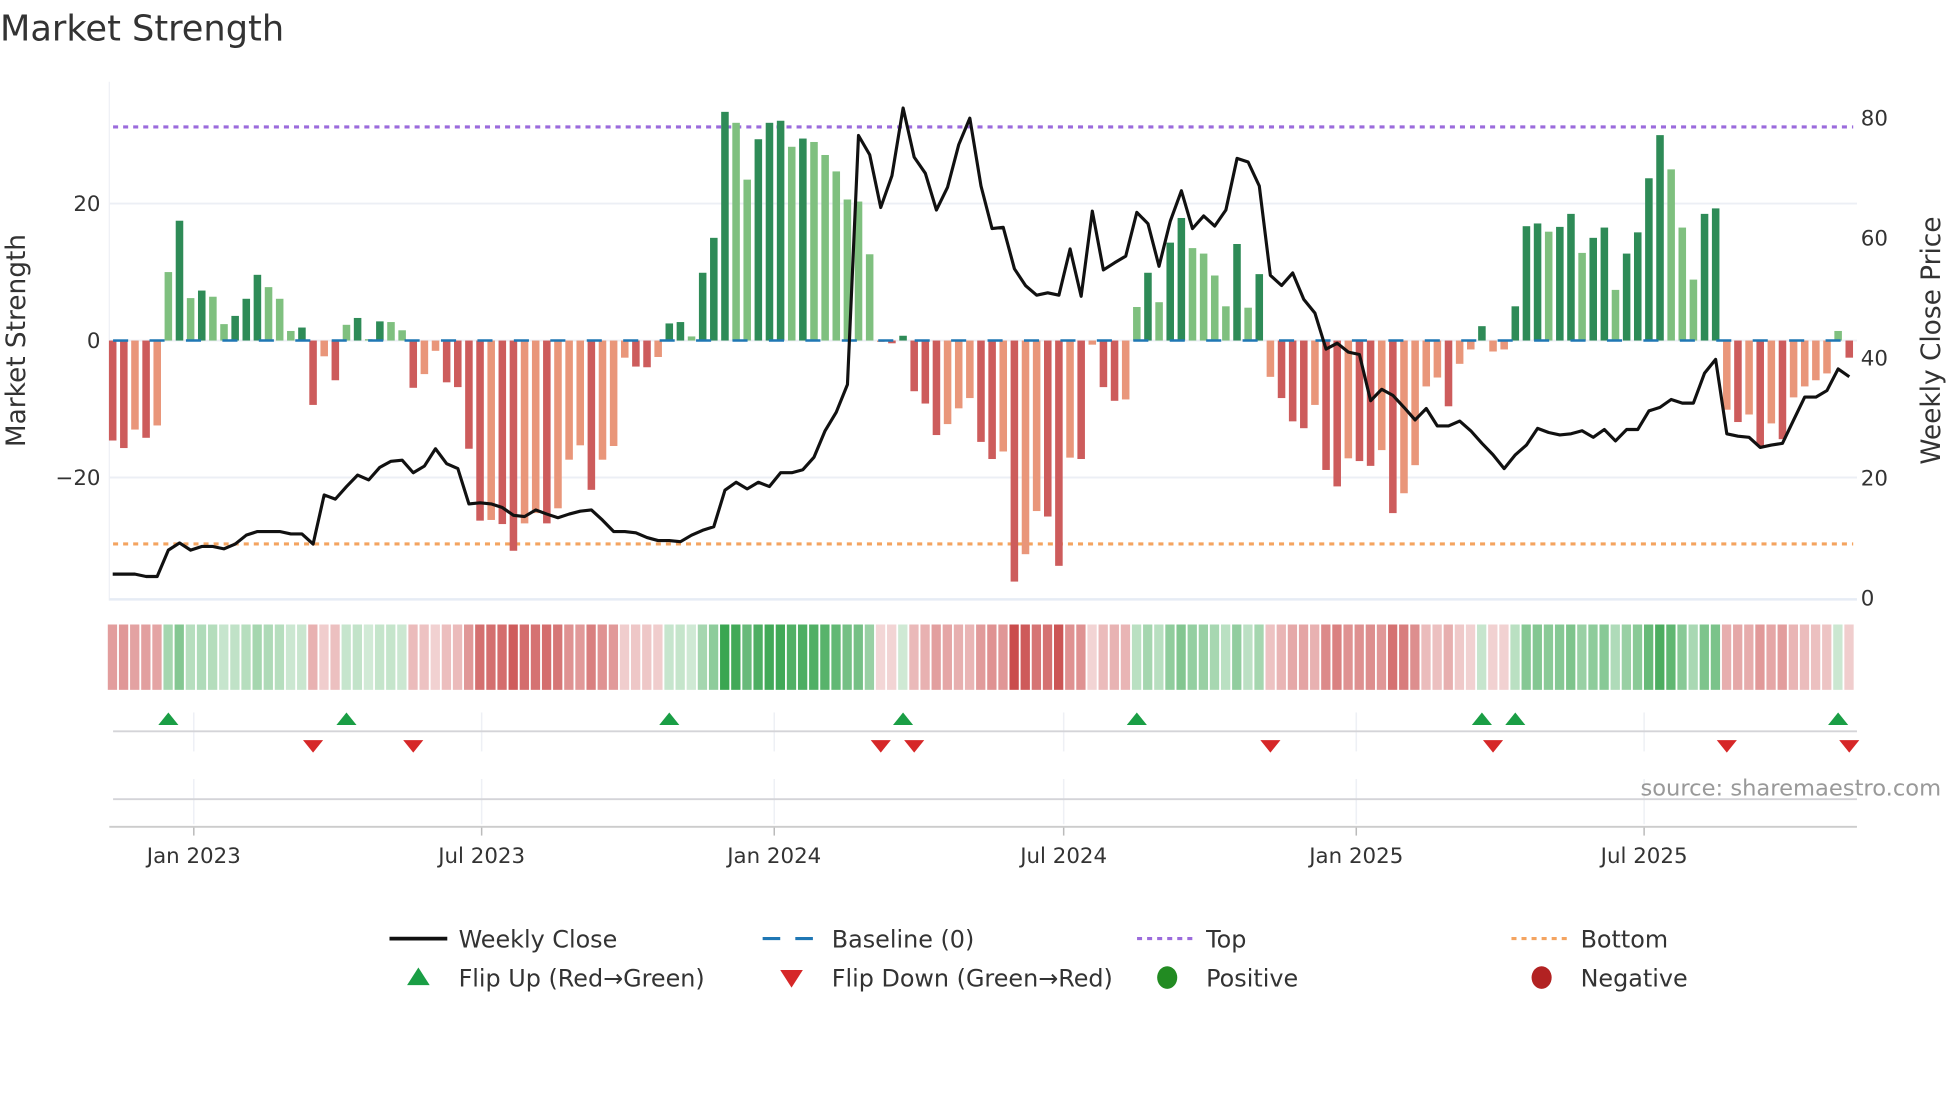 Image resolution: width=1960 pixels, height=1102 pixels. Describe the element at coordinates (193, 856) in the screenshot. I see `x-tick-label: Jan 2023` at that location.